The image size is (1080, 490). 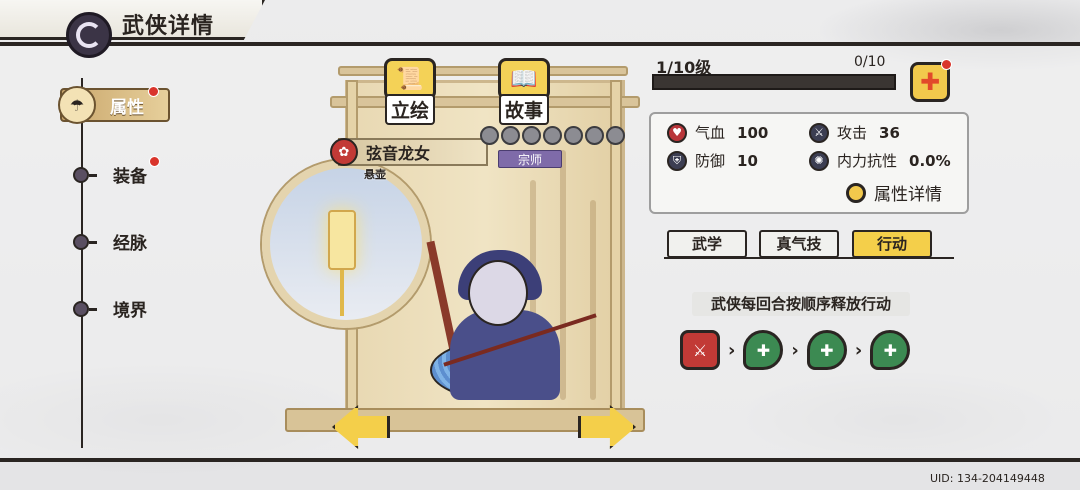 What do you see at coordinates (856, 192) in the screenshot?
I see `magnifier-icon` at bounding box center [856, 192].